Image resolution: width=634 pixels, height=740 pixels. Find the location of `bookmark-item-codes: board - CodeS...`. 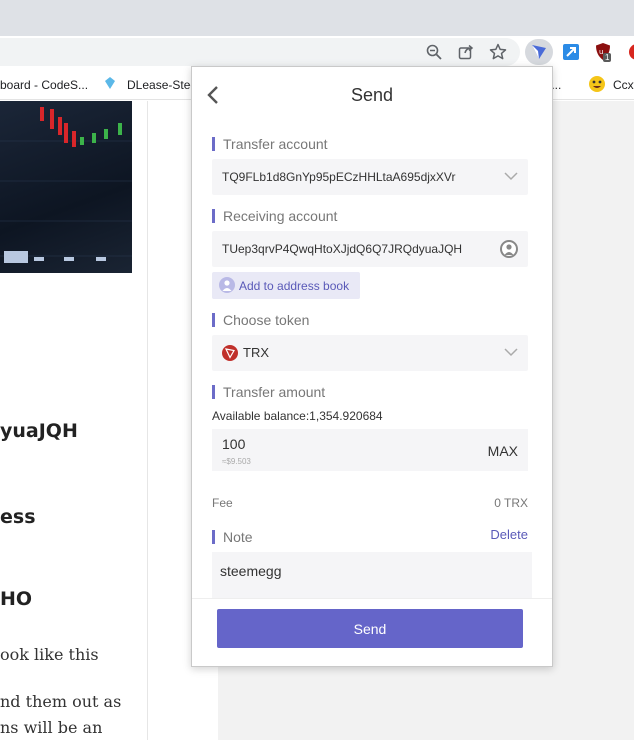

bookmark-item-codes: board - CodeS... is located at coordinates (44, 85).